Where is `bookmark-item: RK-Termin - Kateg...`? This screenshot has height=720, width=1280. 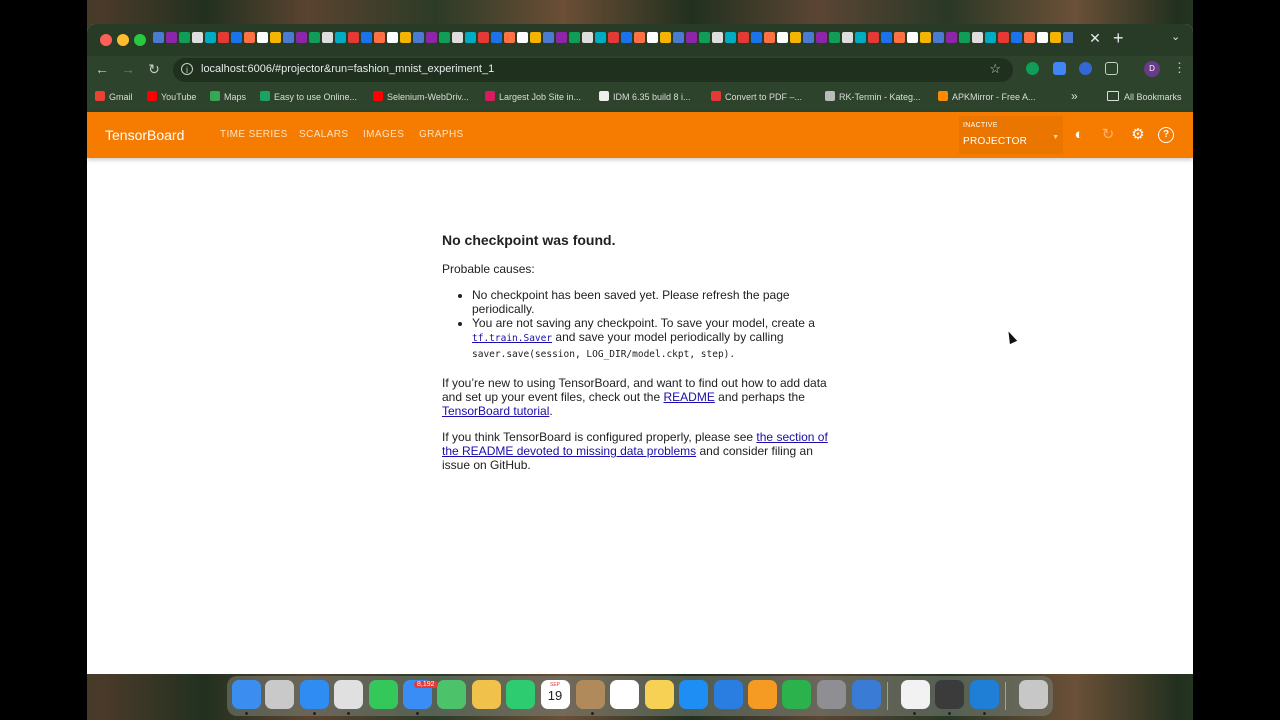
bookmark-item: RK-Termin - Kateg... is located at coordinates (873, 96).